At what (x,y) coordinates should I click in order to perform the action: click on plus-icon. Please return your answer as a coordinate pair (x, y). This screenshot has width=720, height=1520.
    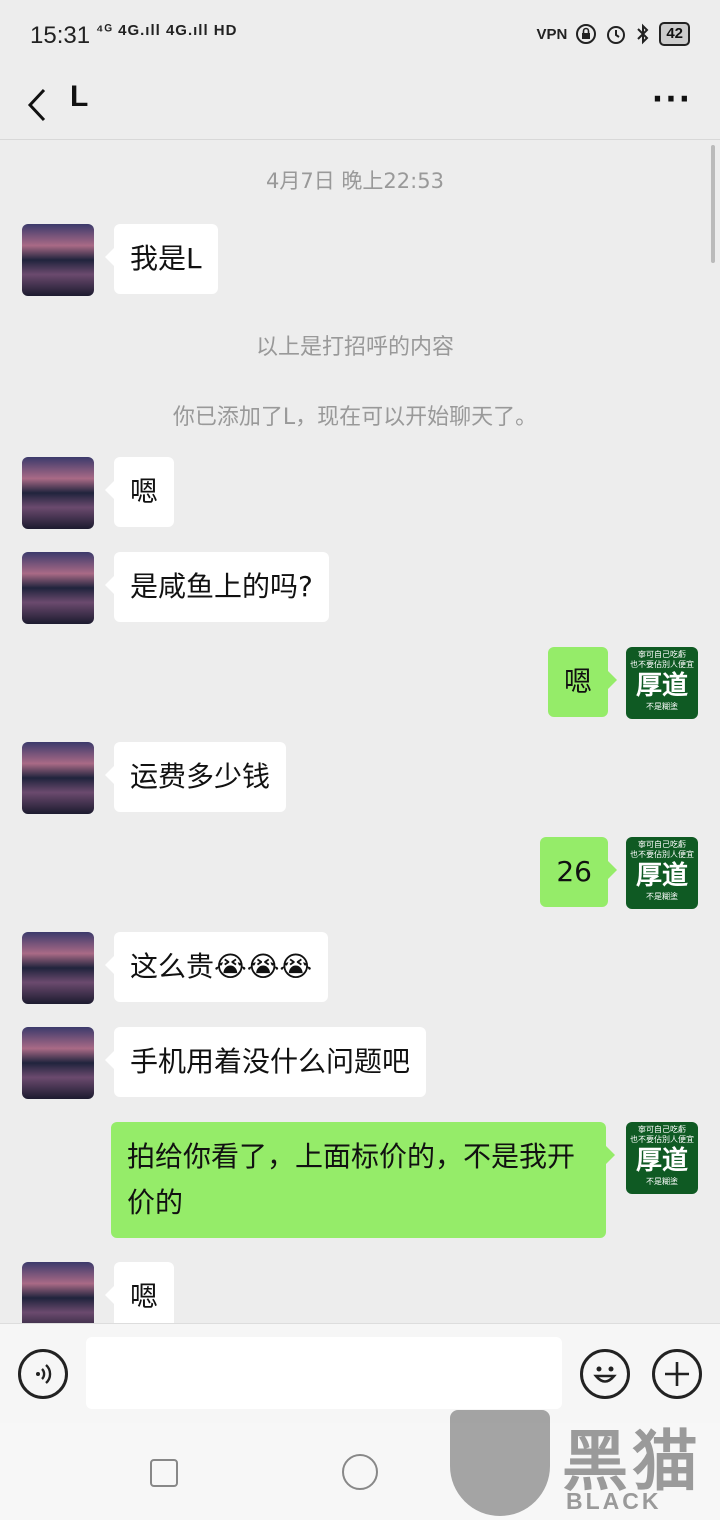
    Looking at the image, I should click on (677, 1374).